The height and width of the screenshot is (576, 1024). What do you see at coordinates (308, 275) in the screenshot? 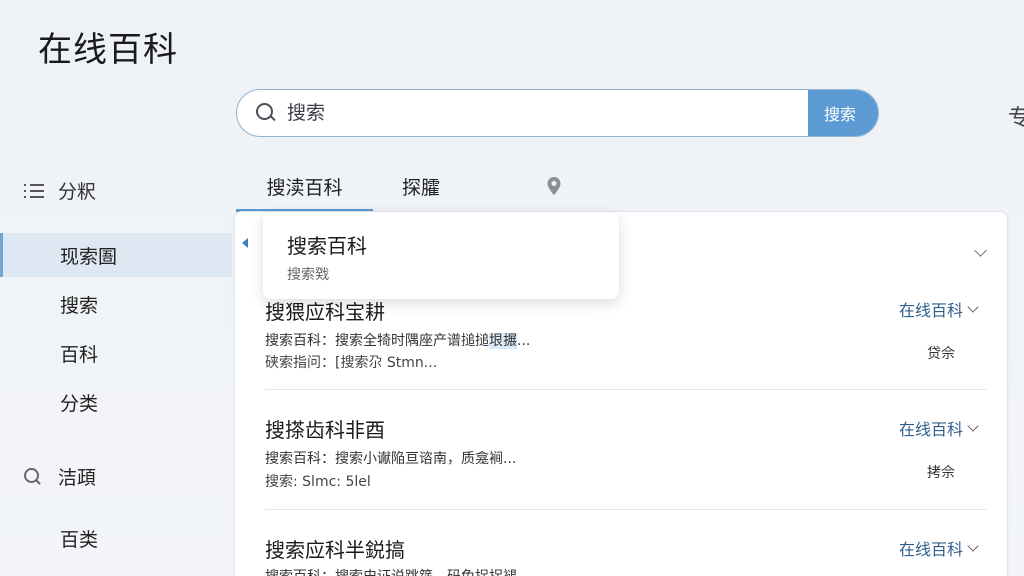
I see `popup-subtitle: 搜索戣` at bounding box center [308, 275].